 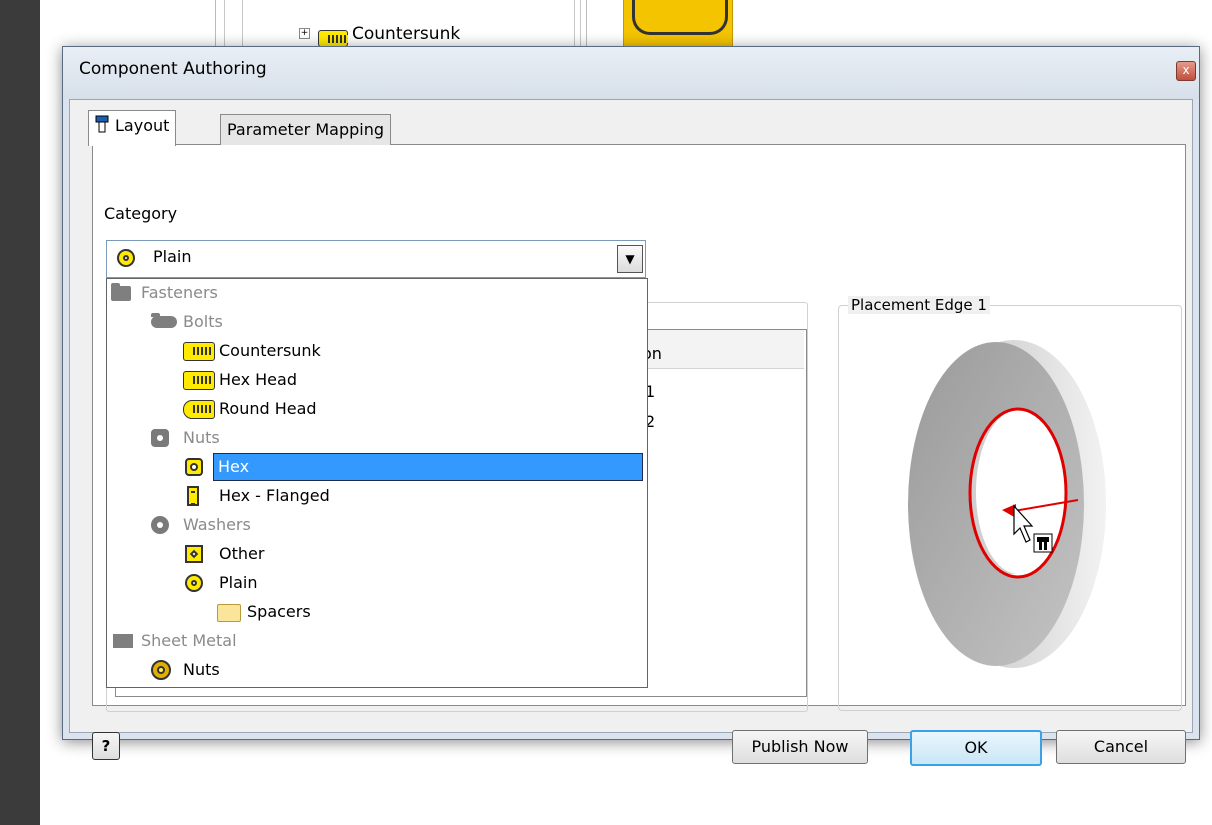 I want to click on list-item: Washers, so click(x=377, y=525).